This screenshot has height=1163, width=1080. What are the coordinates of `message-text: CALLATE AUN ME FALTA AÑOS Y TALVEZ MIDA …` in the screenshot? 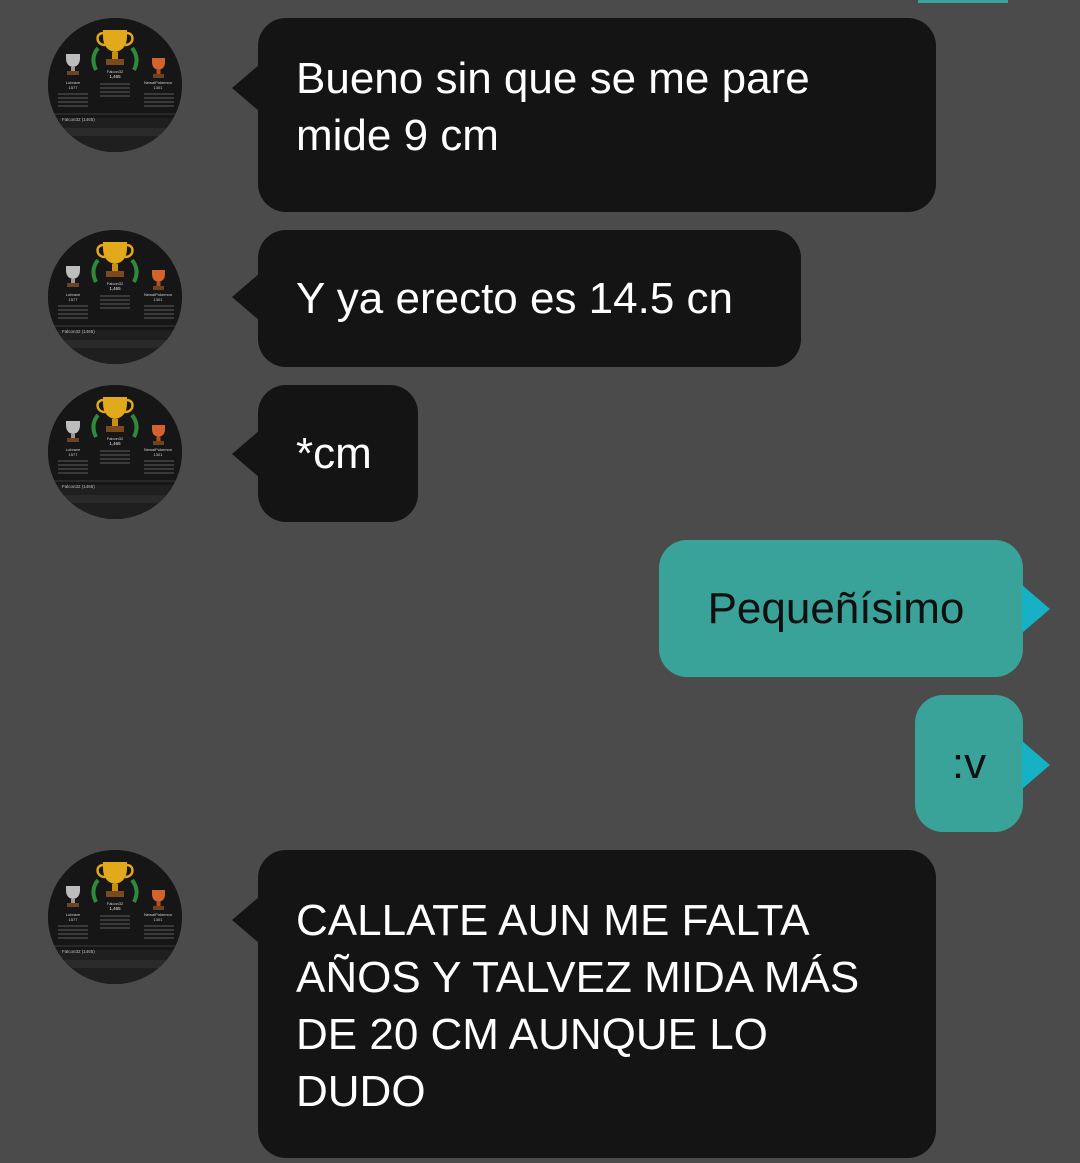 It's located at (578, 1006).